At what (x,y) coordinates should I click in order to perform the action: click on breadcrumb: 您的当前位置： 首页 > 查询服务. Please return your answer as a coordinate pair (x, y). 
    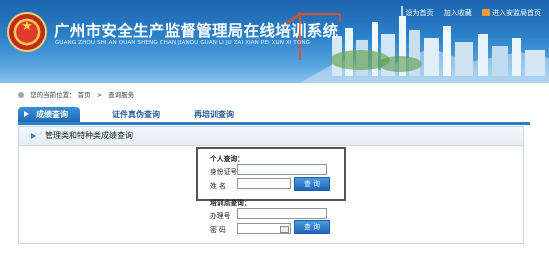
    Looking at the image, I should click on (76, 94).